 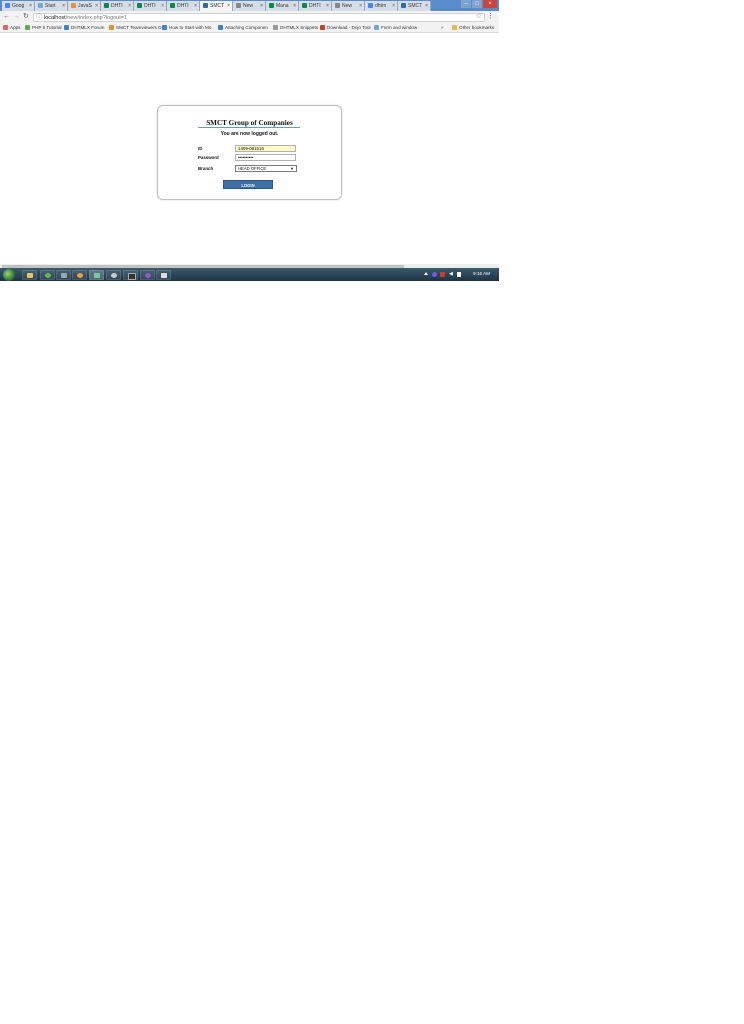 I want to click on bookmark-item: How to Start with Mo, so click(x=186, y=27).